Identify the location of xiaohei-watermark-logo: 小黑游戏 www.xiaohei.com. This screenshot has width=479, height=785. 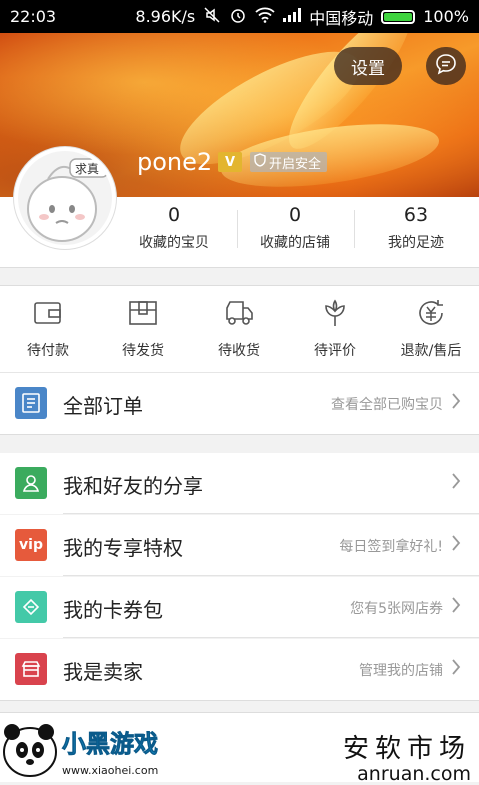
(100, 747).